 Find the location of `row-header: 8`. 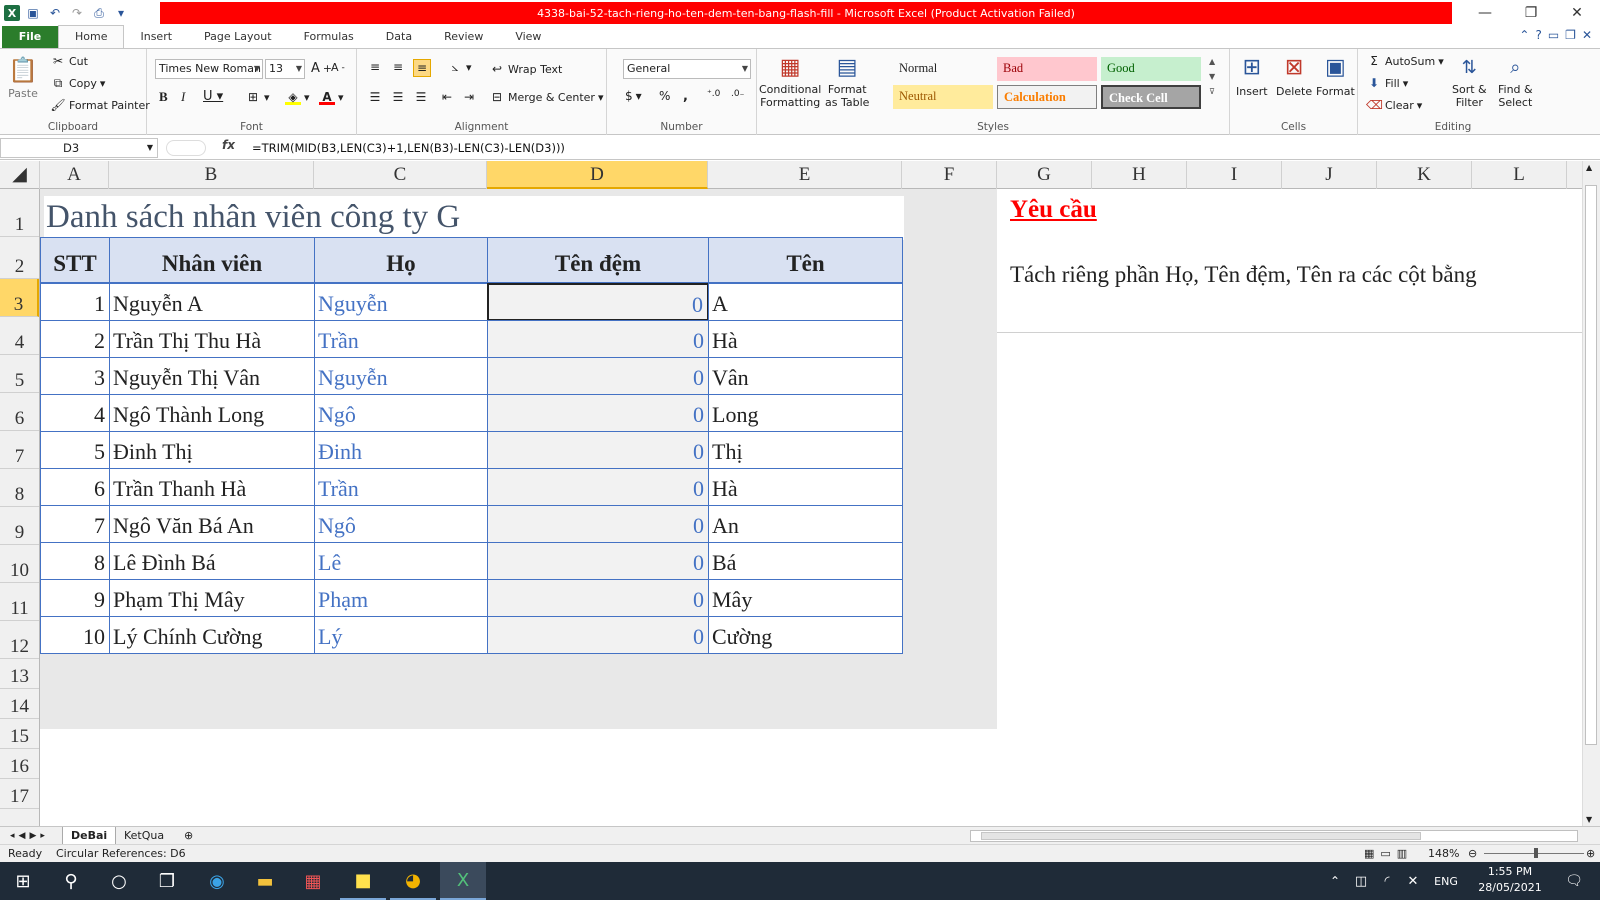

row-header: 8 is located at coordinates (19, 488).